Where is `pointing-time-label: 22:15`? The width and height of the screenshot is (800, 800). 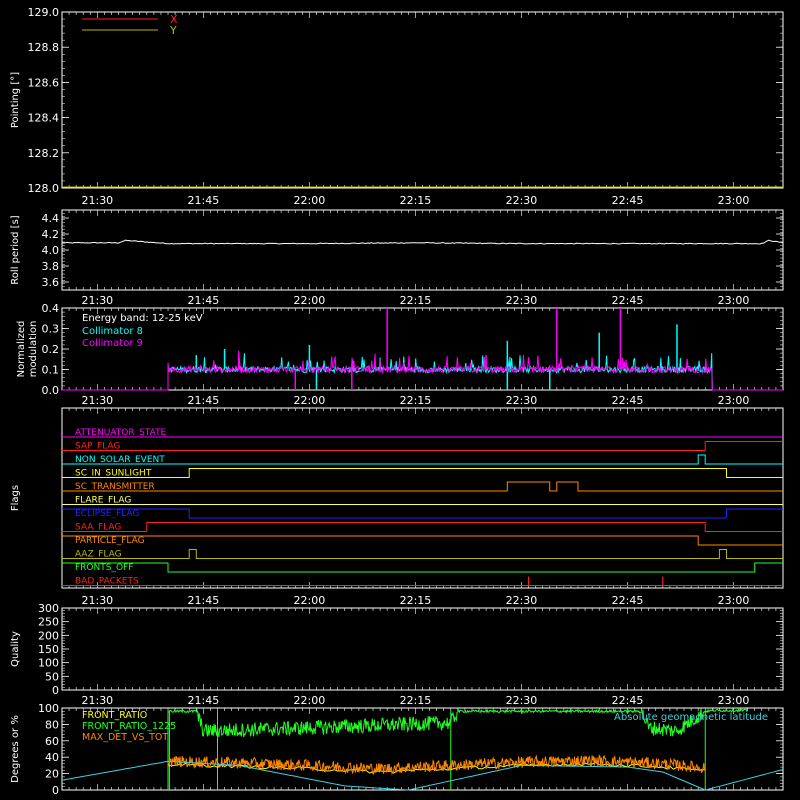 pointing-time-label: 22:15 is located at coordinates (416, 200).